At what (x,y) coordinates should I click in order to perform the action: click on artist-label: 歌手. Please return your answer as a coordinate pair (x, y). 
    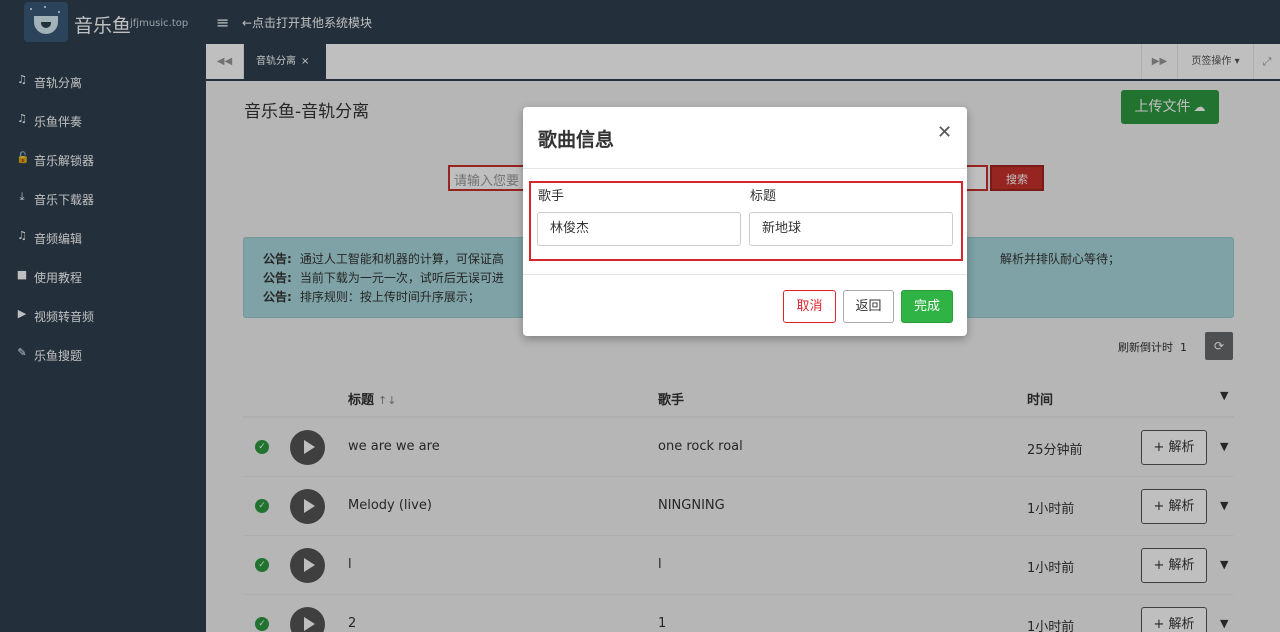
    Looking at the image, I should click on (551, 196).